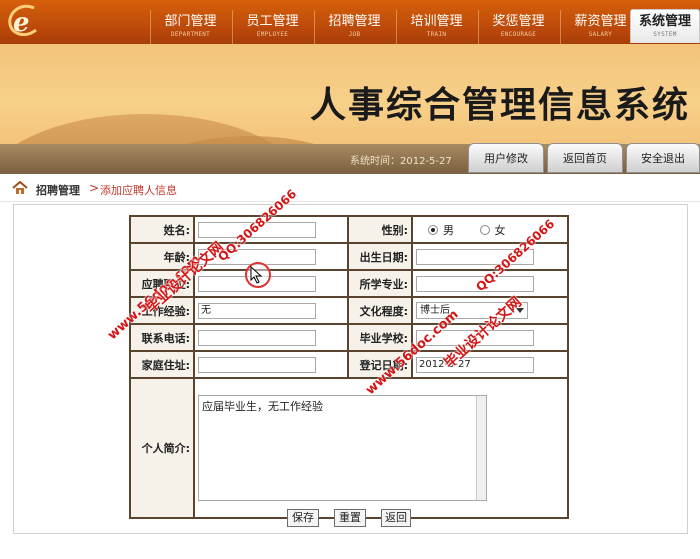  Describe the element at coordinates (500, 230) in the screenshot. I see `gender-female-label: 女` at that location.